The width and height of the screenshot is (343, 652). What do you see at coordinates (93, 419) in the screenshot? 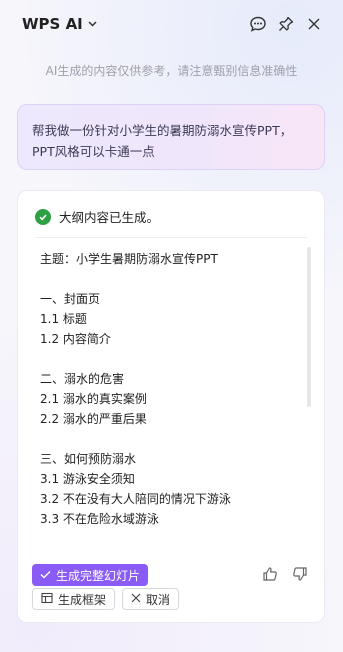
I see `outline-line: 2.2 溺水的严重后果` at bounding box center [93, 419].